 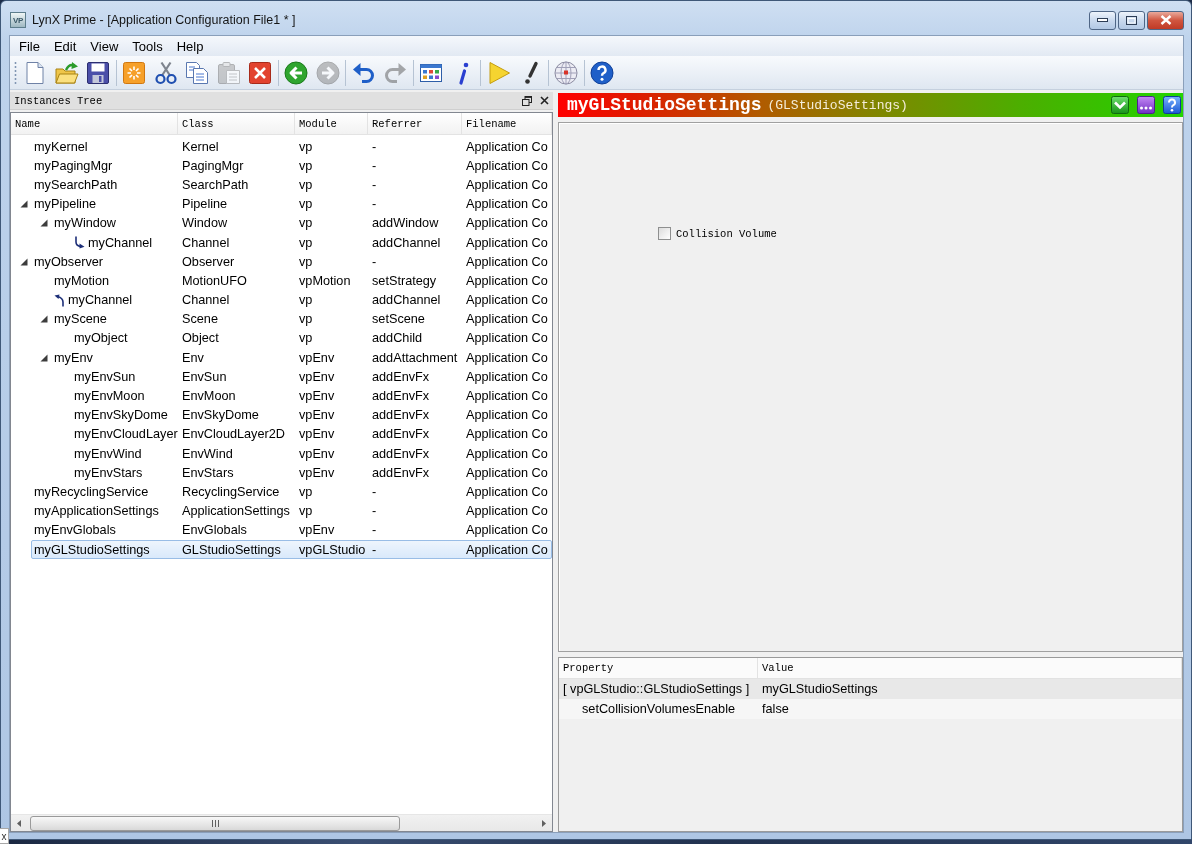 I want to click on minimize-button, so click(x=1102, y=20).